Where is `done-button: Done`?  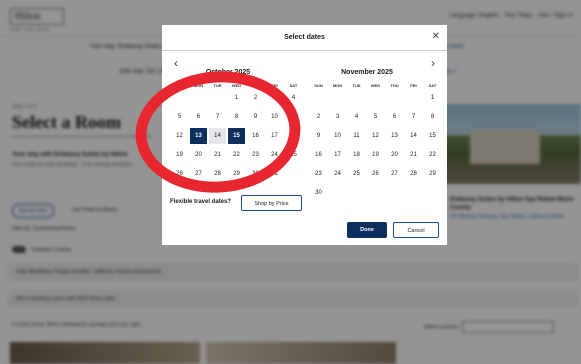 done-button: Done is located at coordinates (367, 230).